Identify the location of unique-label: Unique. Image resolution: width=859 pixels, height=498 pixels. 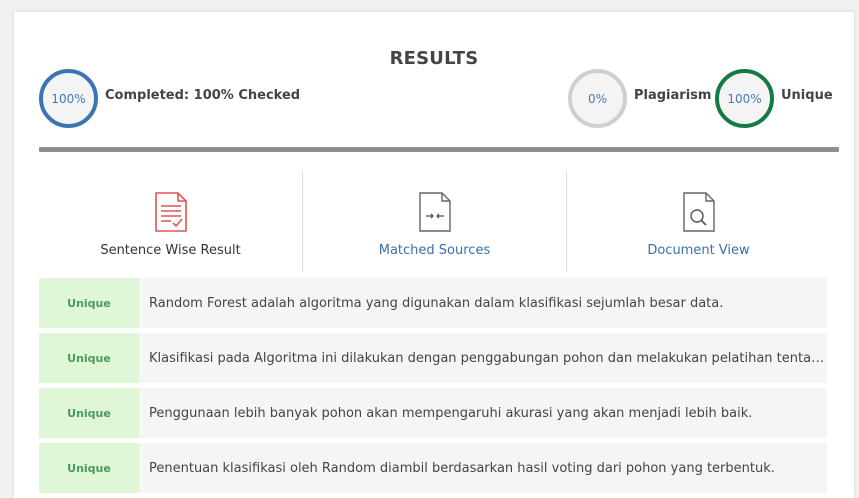
(807, 95).